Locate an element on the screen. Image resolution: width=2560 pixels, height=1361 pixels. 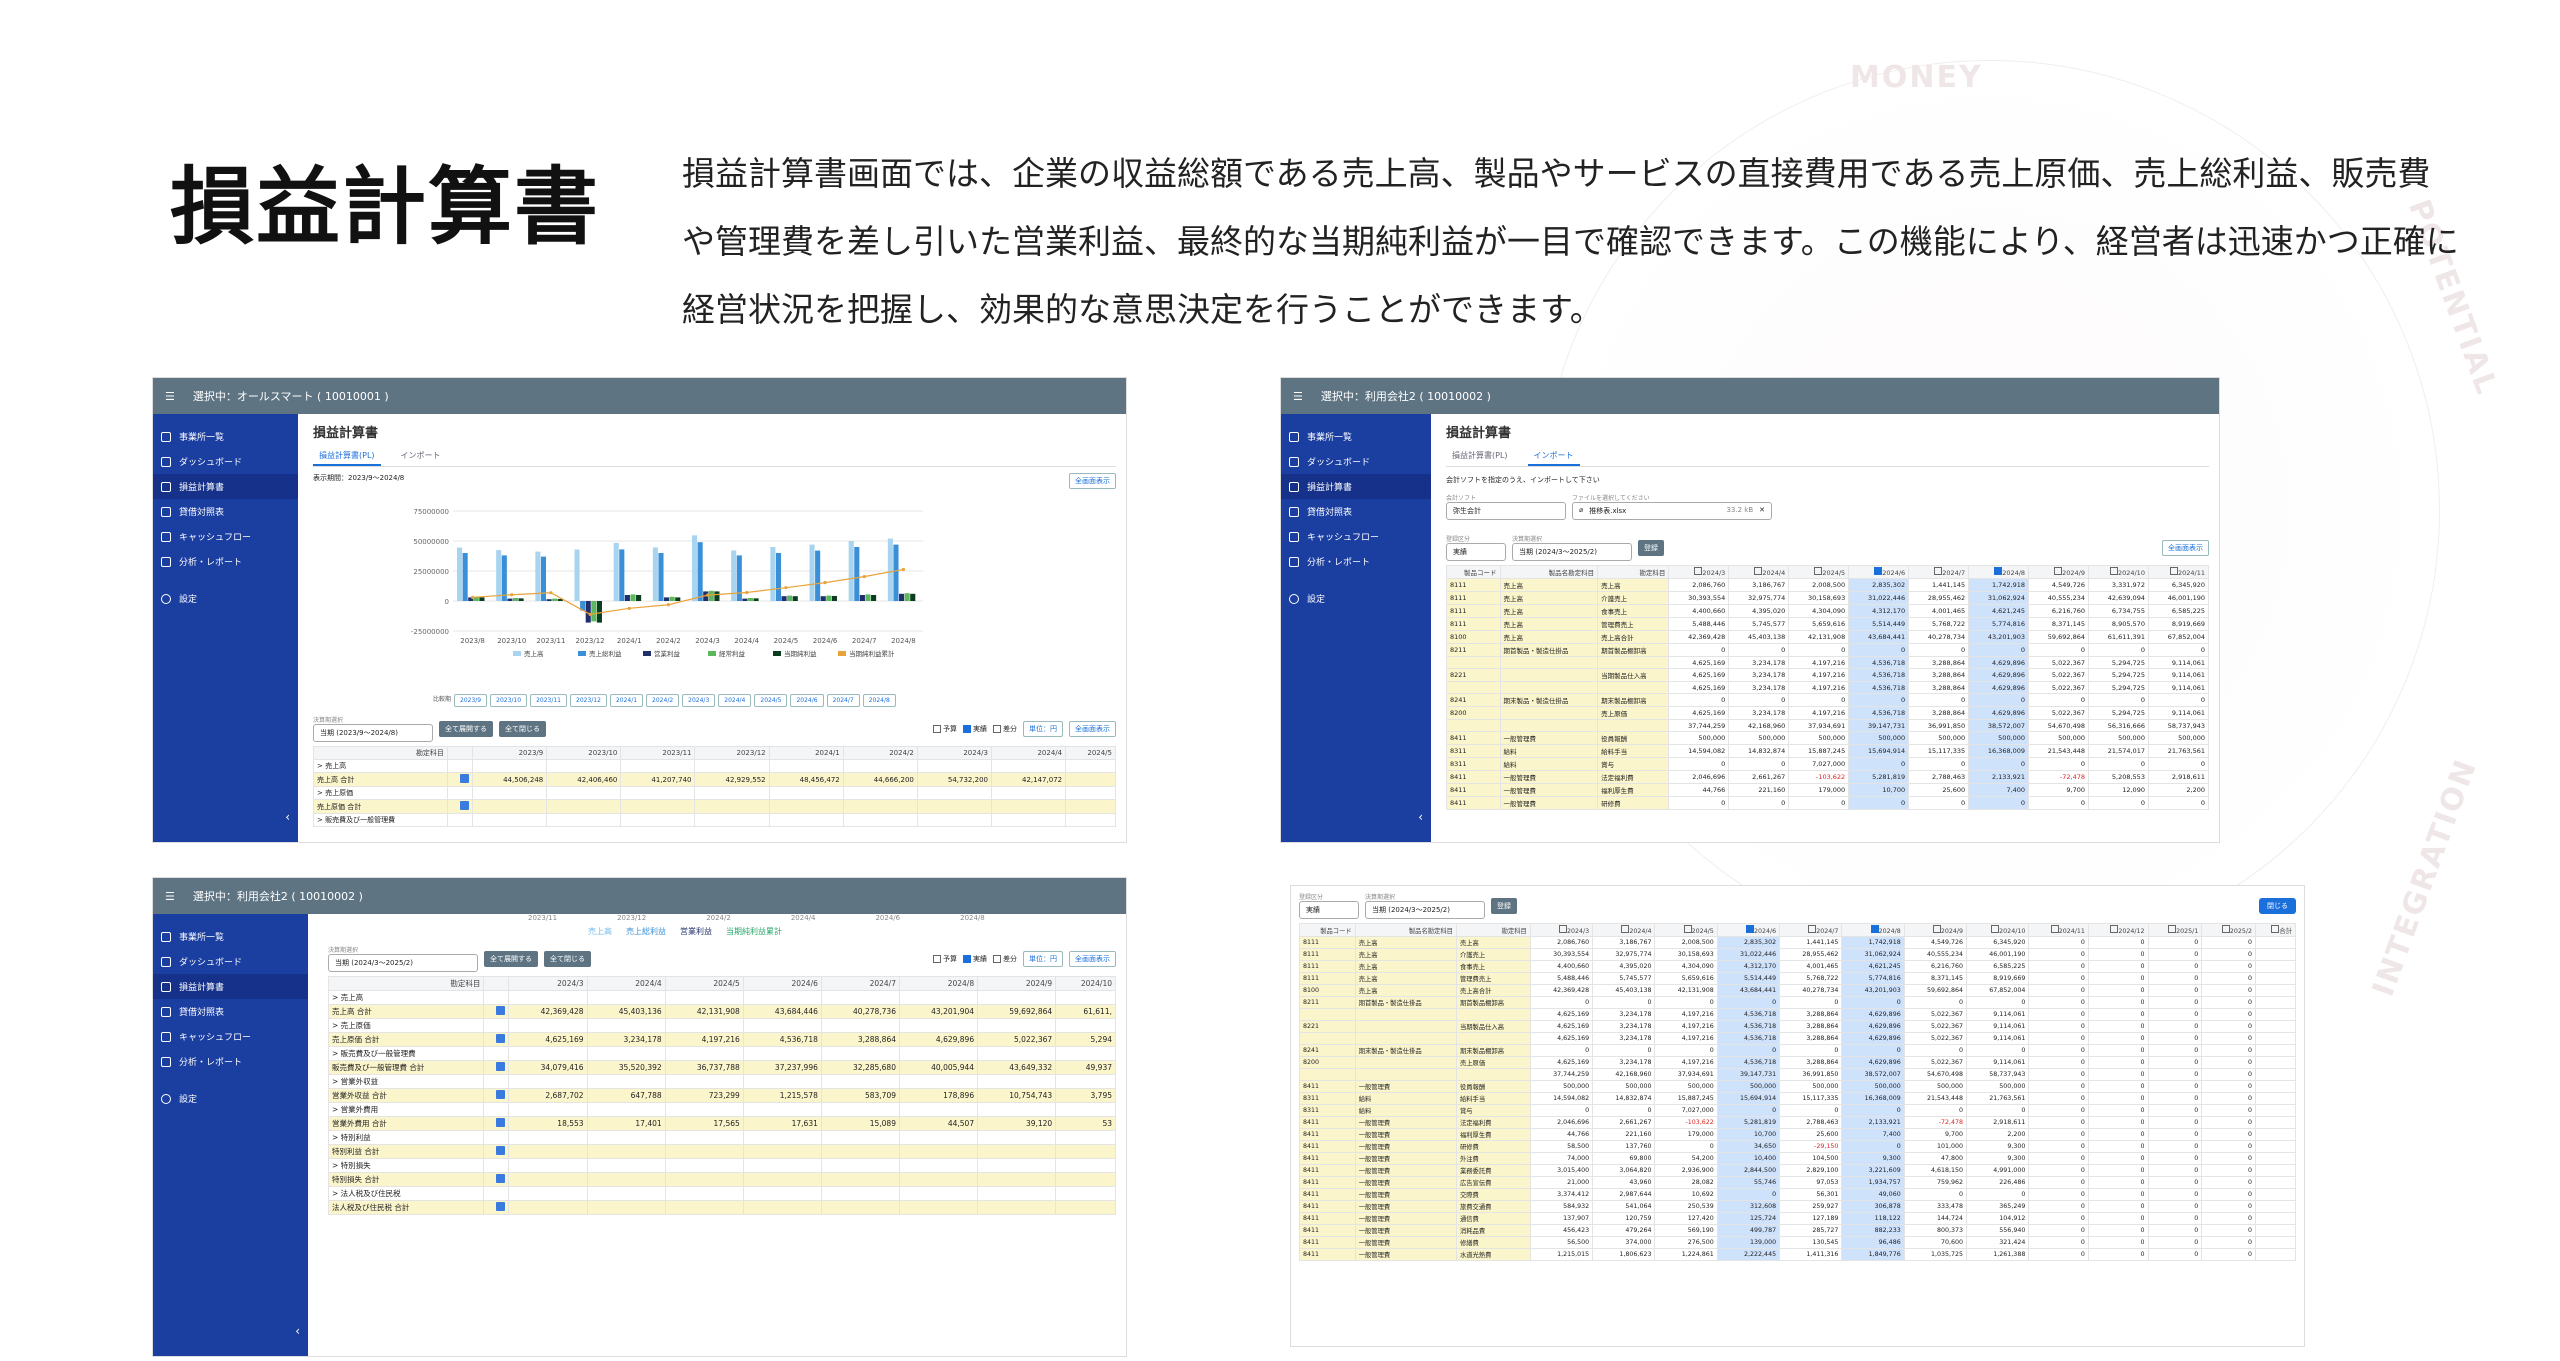
table-row: > 特別利益 is located at coordinates (721, 1137).